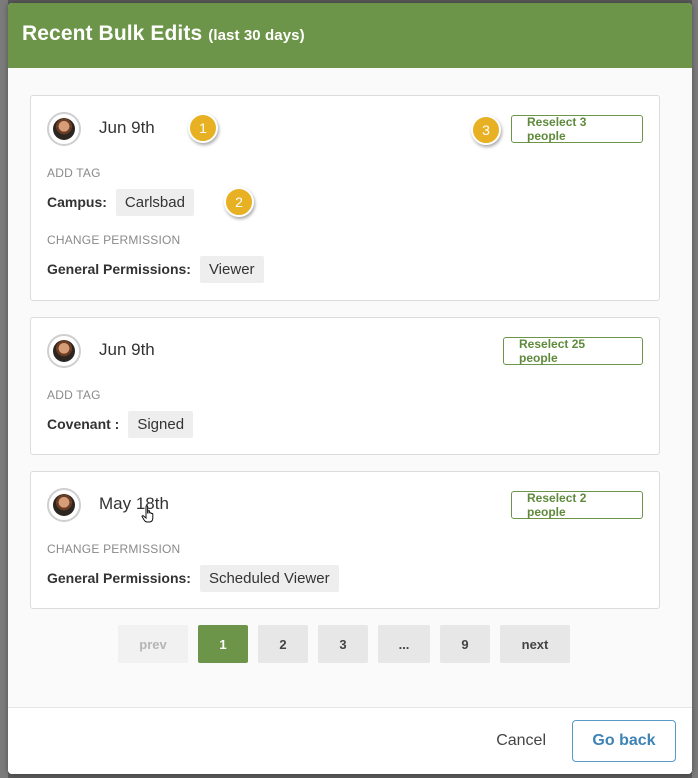  I want to click on field-value-pill: Scheduled Viewer, so click(269, 578).